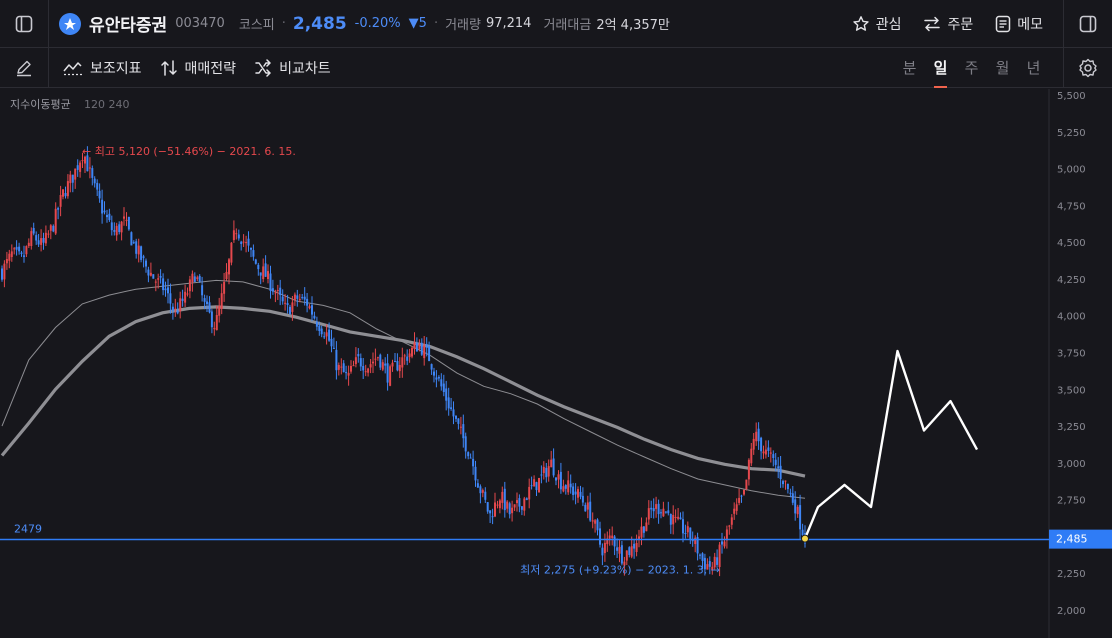  What do you see at coordinates (960, 24) in the screenshot?
I see `order-label: 주문` at bounding box center [960, 24].